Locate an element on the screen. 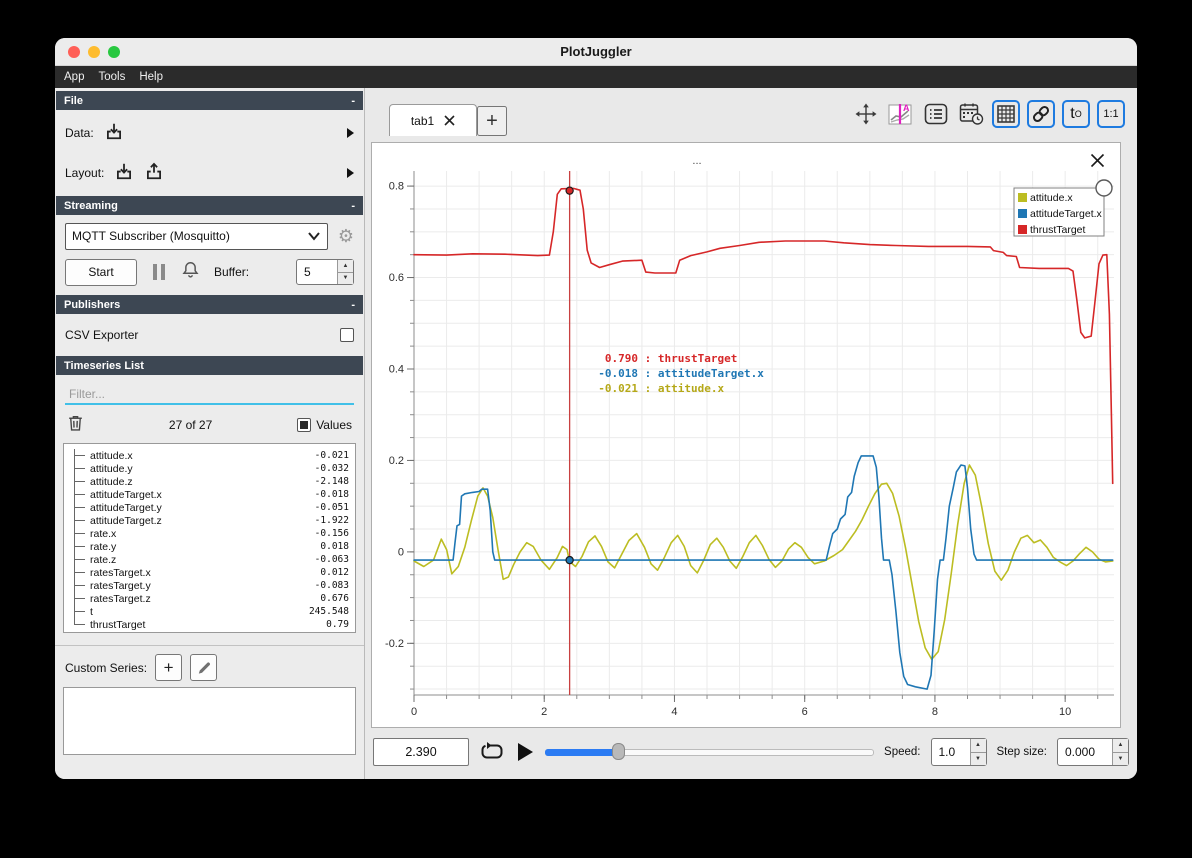 The width and height of the screenshot is (1192, 858). step-size-spinbox: 0.000 ▲ ▼ is located at coordinates (1093, 752).